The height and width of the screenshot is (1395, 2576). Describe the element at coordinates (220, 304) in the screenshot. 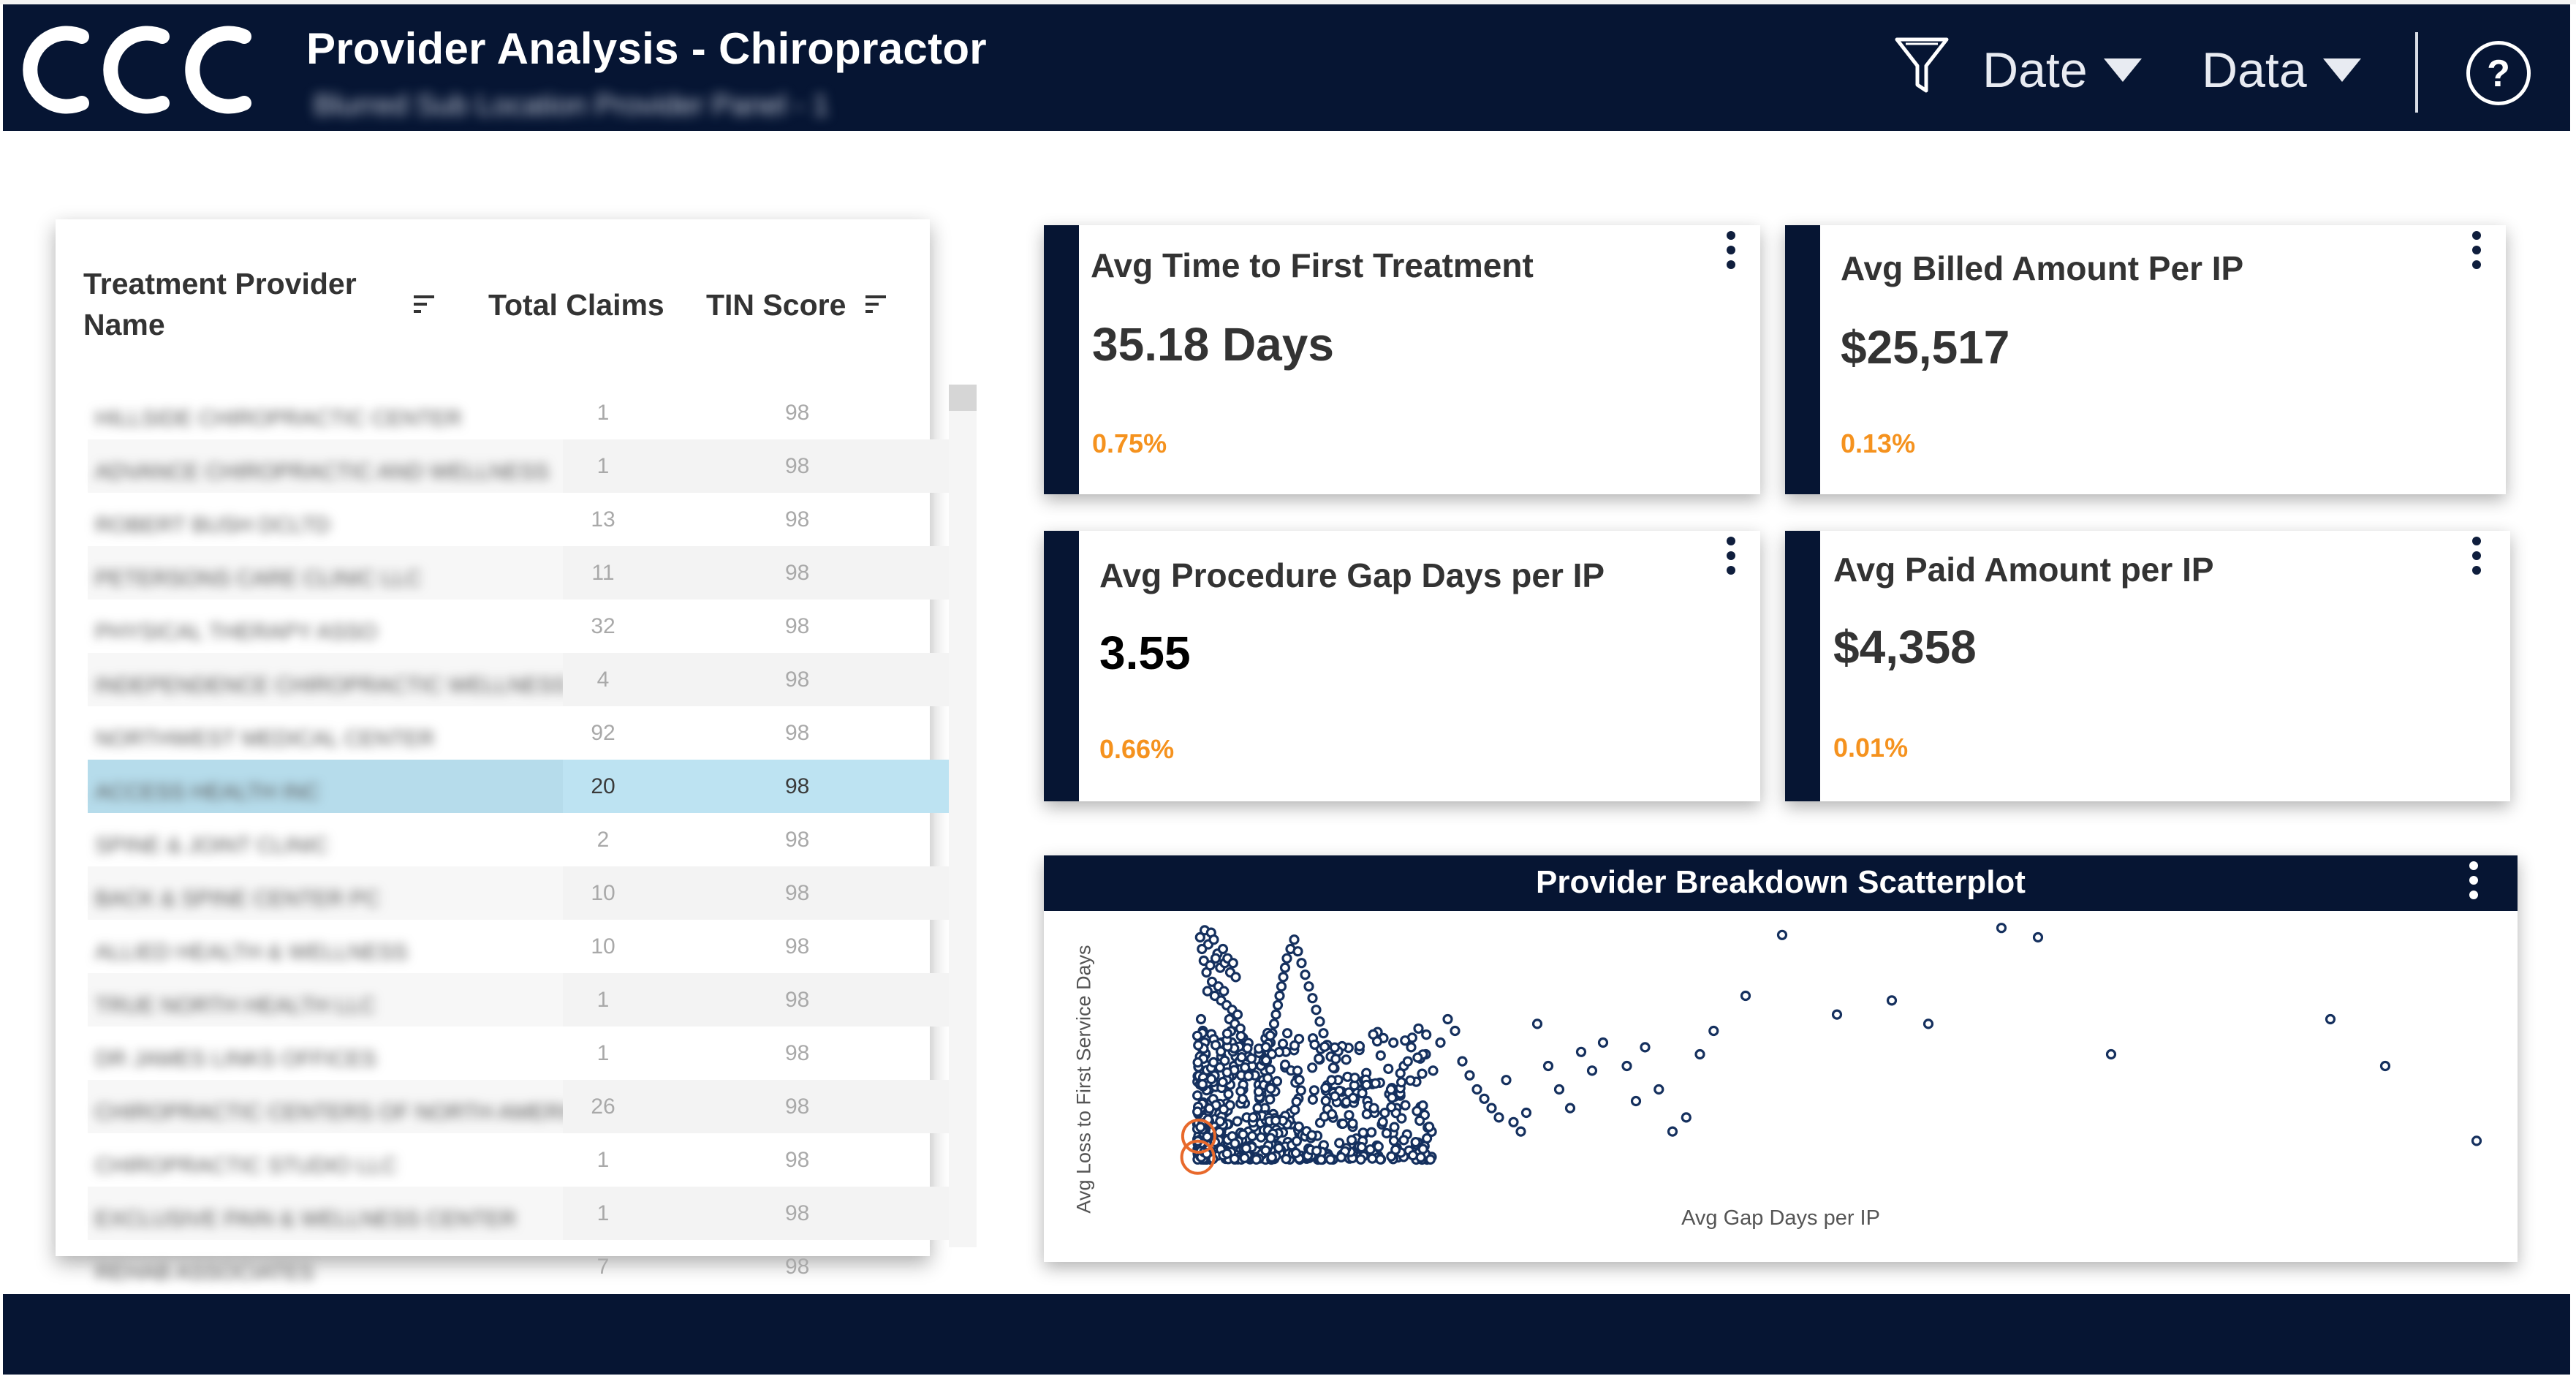

I see `column-header-provider-name: Treatment Provider Name` at that location.